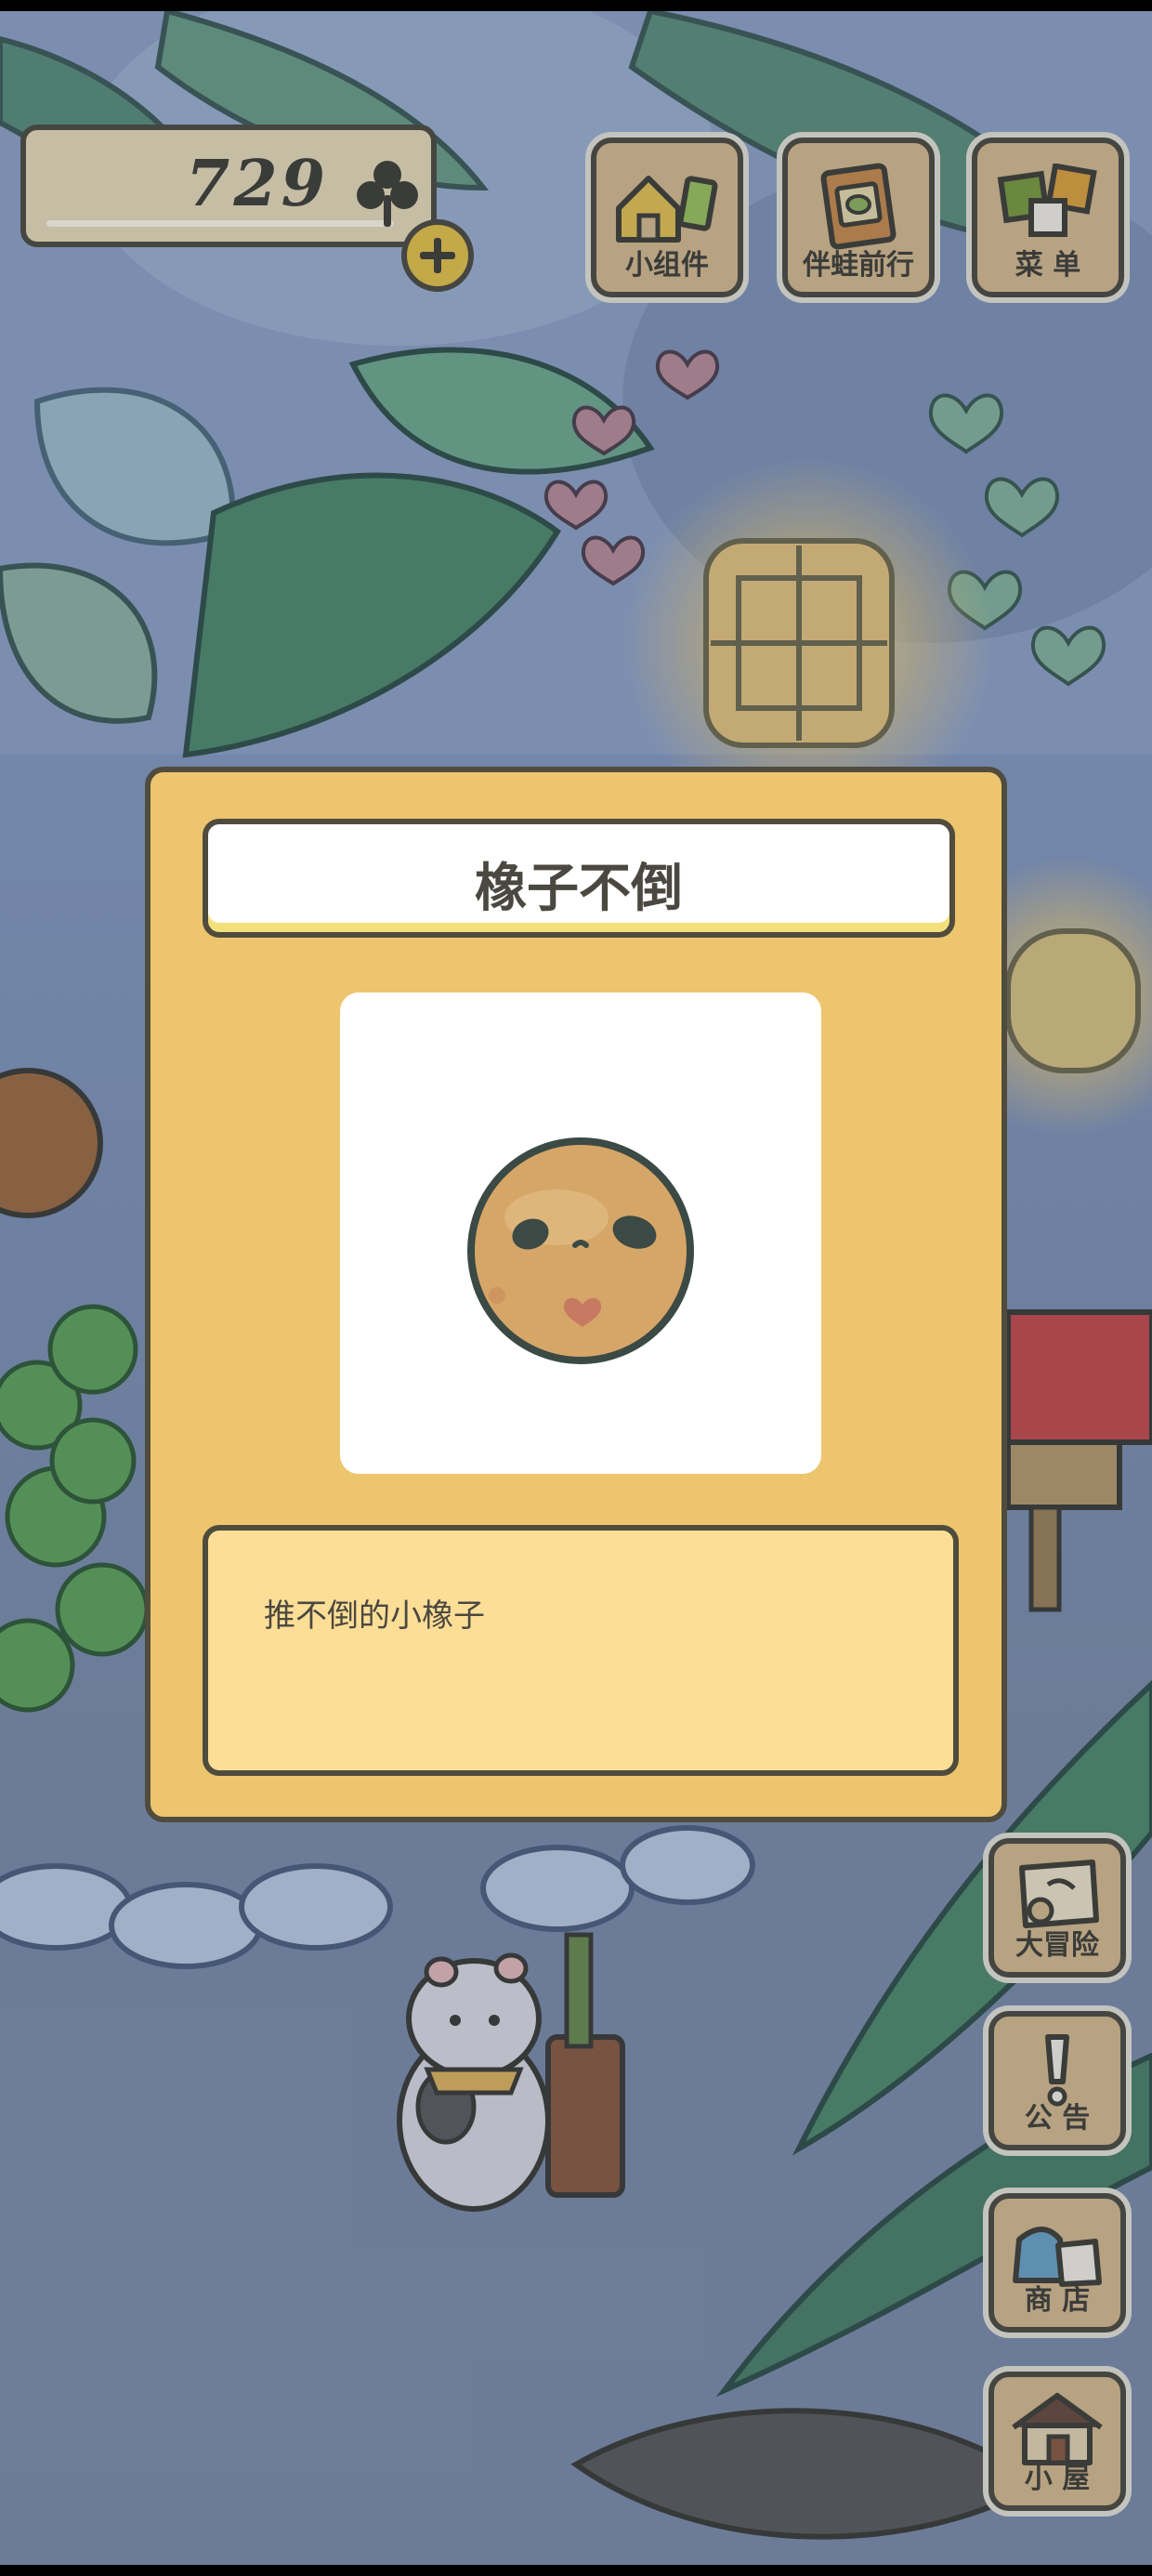  What do you see at coordinates (579, 889) in the screenshot?
I see `item-title: 橡子不倒` at bounding box center [579, 889].